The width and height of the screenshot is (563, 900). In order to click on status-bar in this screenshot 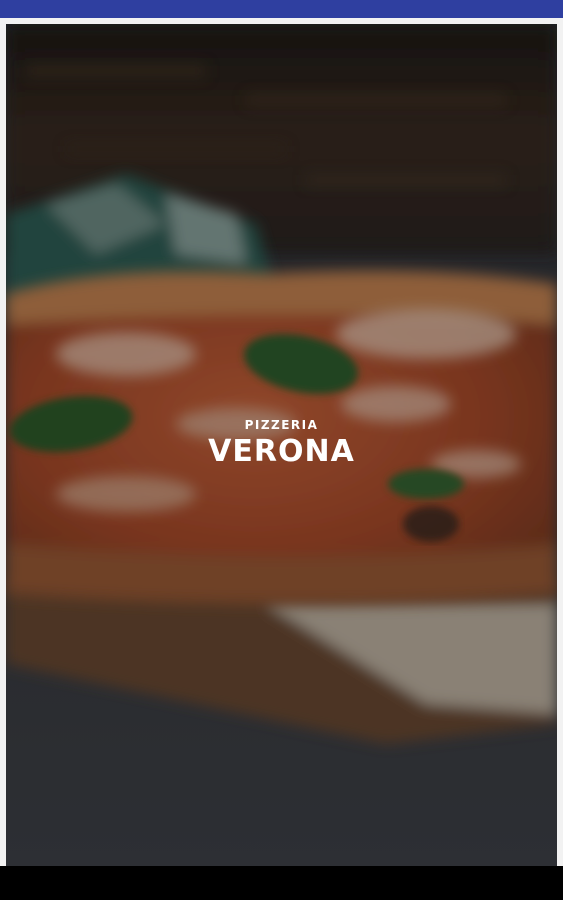, I will do `click(281, 9)`.